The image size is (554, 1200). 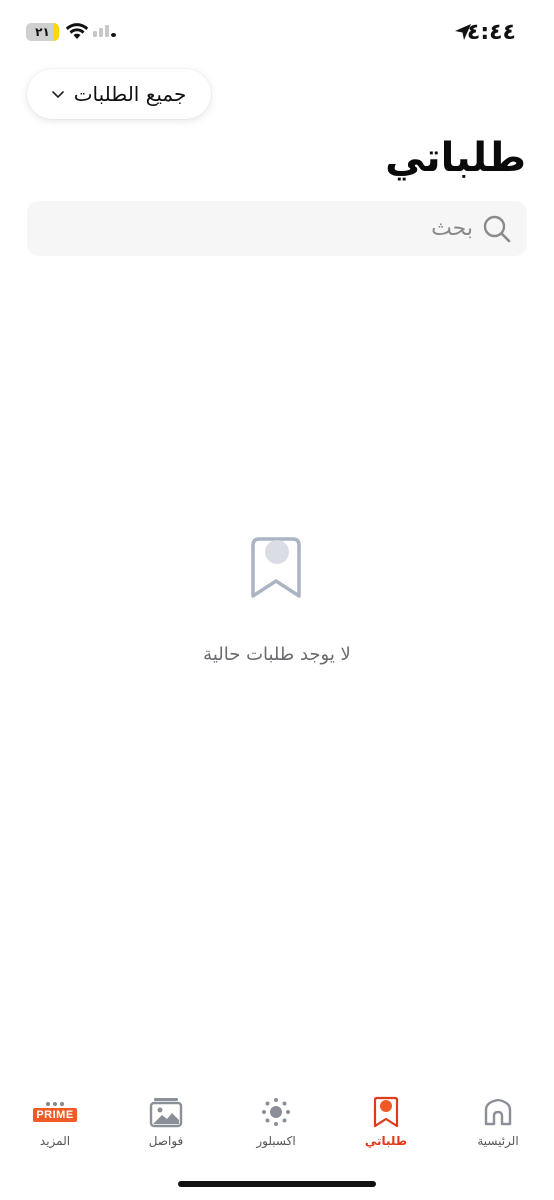 I want to click on tab-label-explore: اكسبلور, so click(x=276, y=1141).